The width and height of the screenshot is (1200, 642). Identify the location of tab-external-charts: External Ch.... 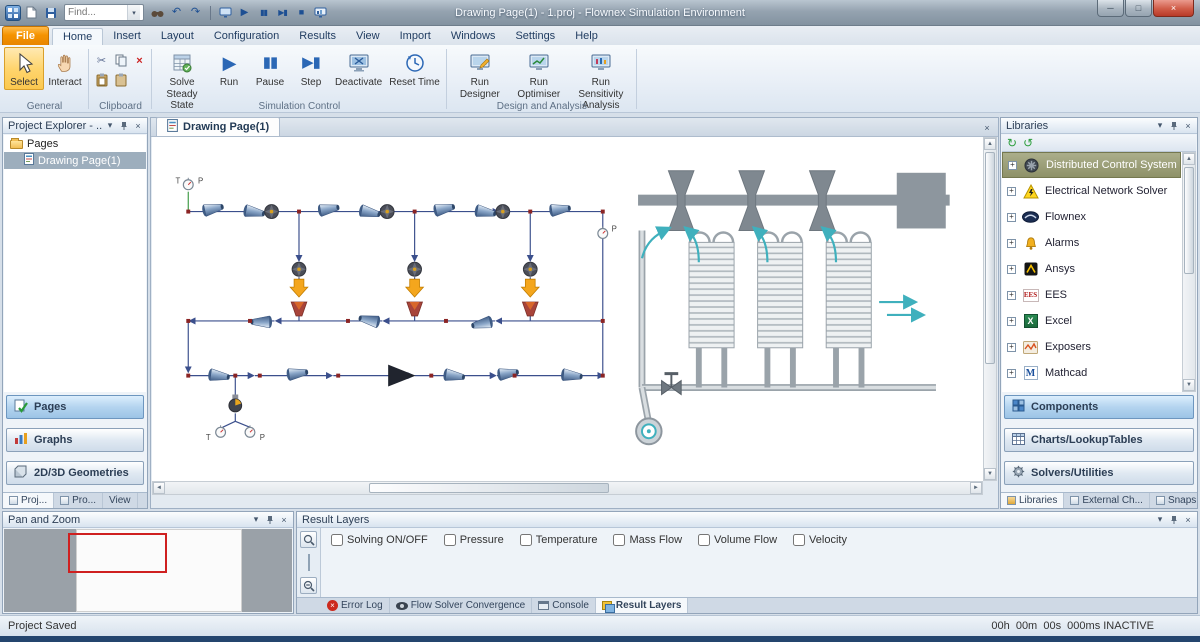
(1107, 500).